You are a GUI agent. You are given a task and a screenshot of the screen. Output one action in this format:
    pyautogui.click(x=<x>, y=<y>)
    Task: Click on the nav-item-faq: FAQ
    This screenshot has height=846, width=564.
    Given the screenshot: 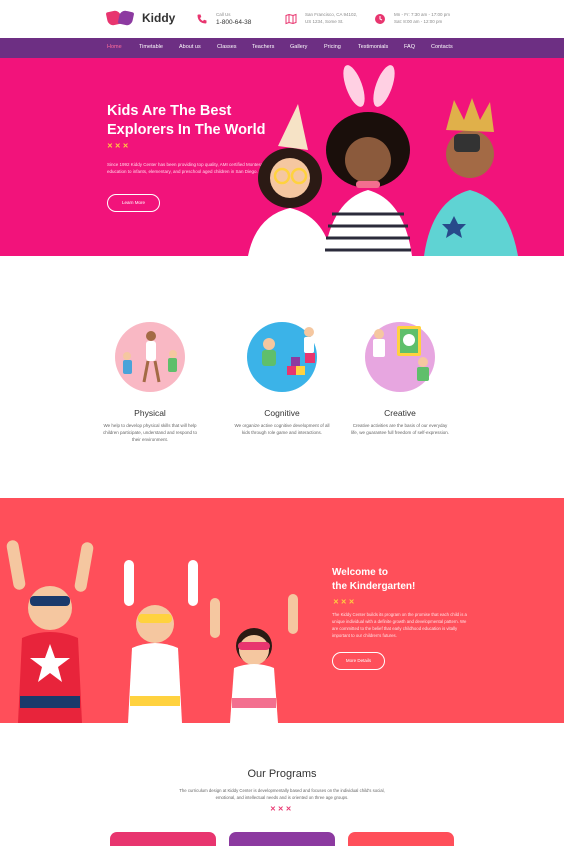 What is the action you would take?
    pyautogui.click(x=409, y=47)
    